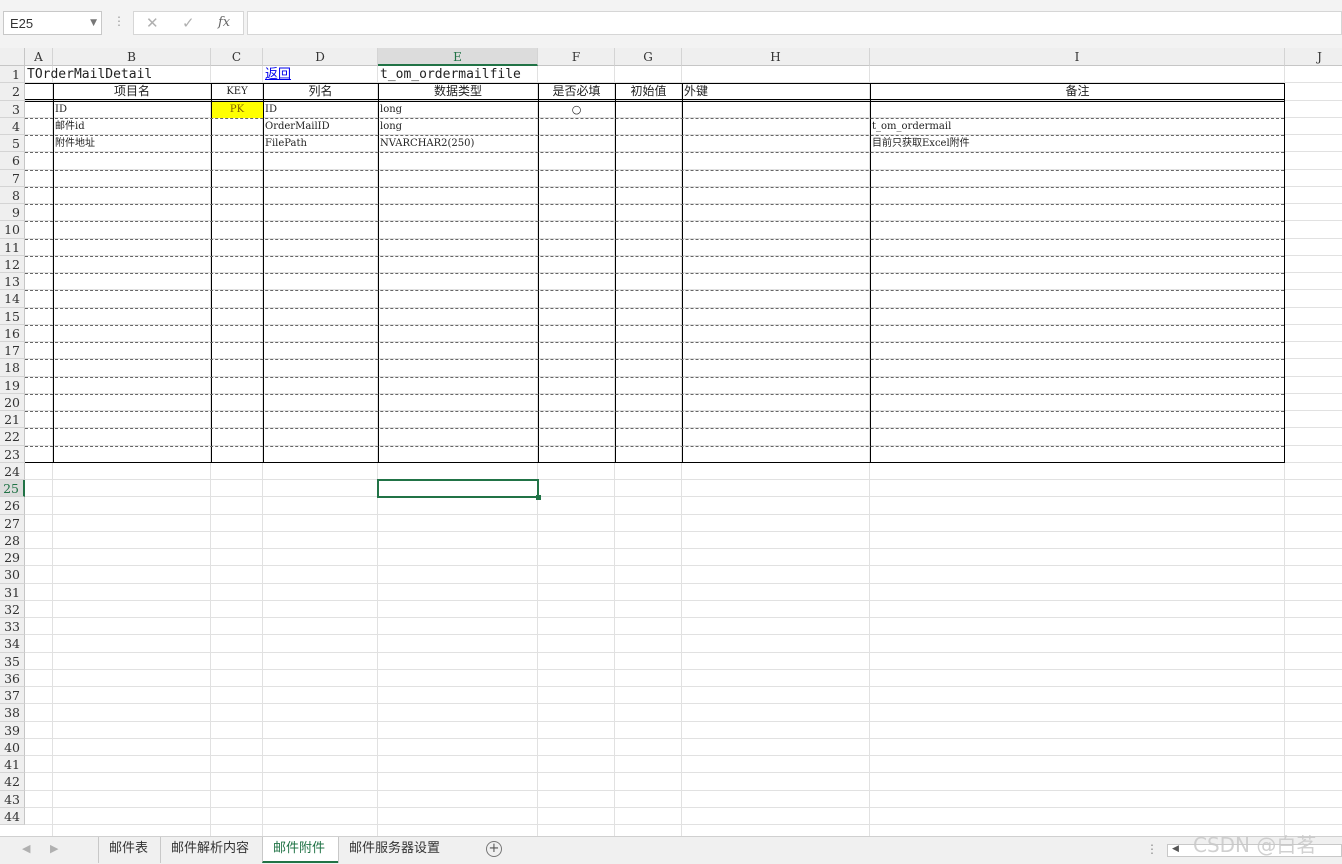 The width and height of the screenshot is (1342, 864). What do you see at coordinates (576, 57) in the screenshot?
I see `column-header-f: F` at bounding box center [576, 57].